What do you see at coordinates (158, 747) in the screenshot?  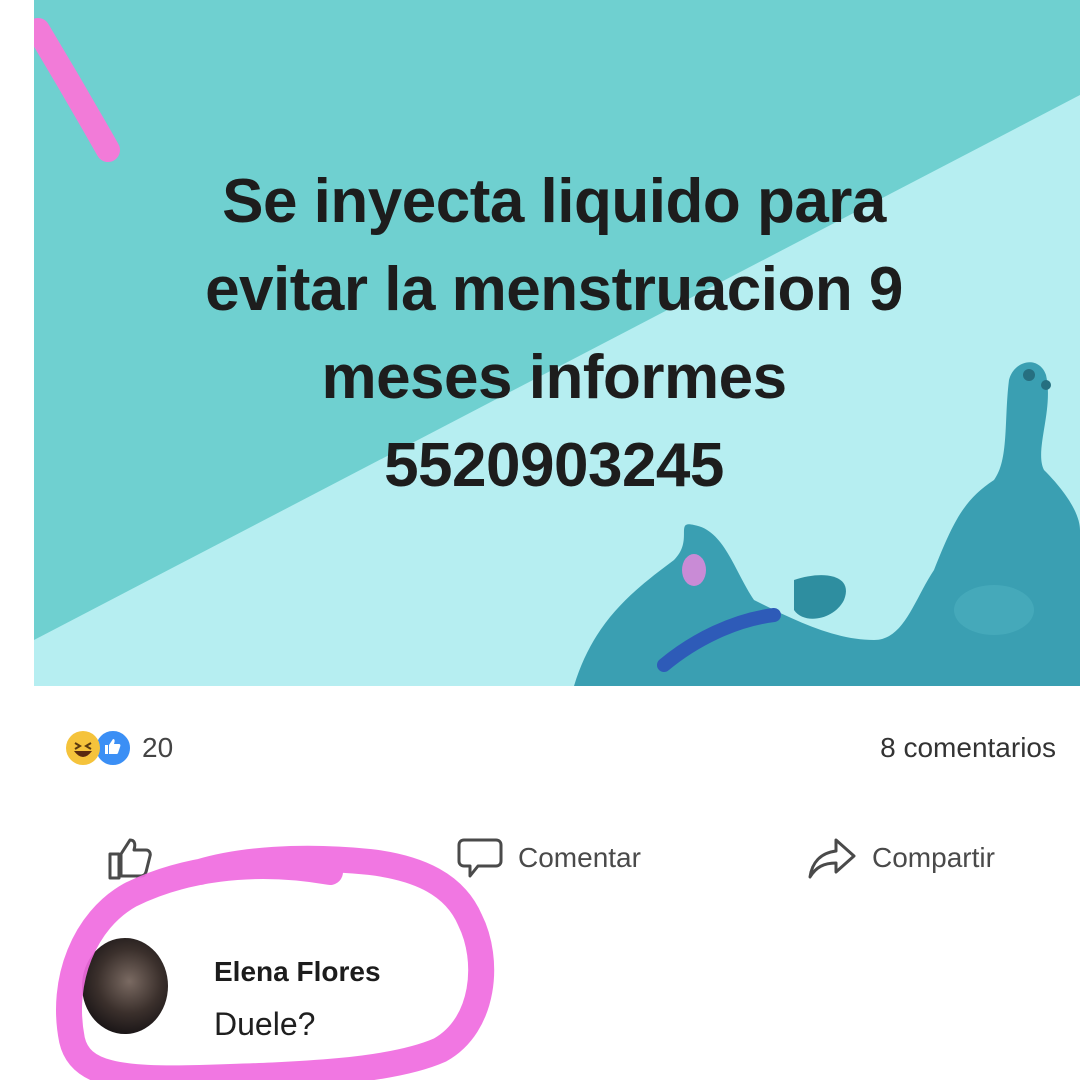 I see `reaction-count: 20` at bounding box center [158, 747].